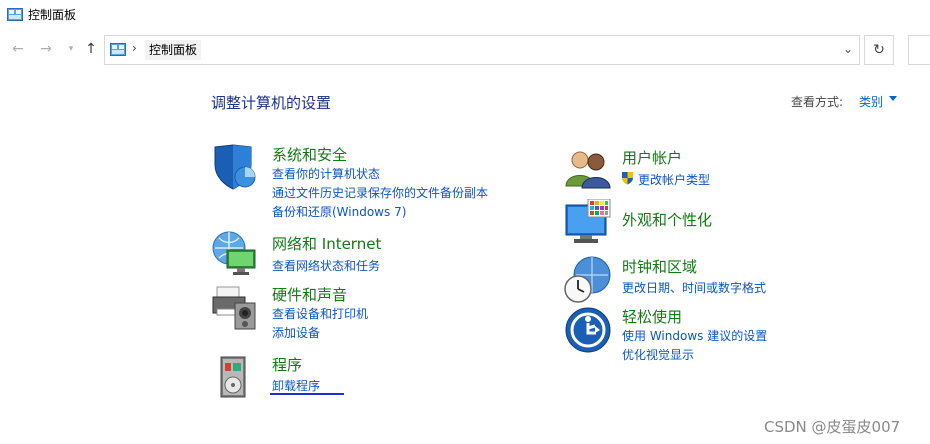 The width and height of the screenshot is (930, 444). I want to click on category-title: 外观和个性化, so click(667, 219).